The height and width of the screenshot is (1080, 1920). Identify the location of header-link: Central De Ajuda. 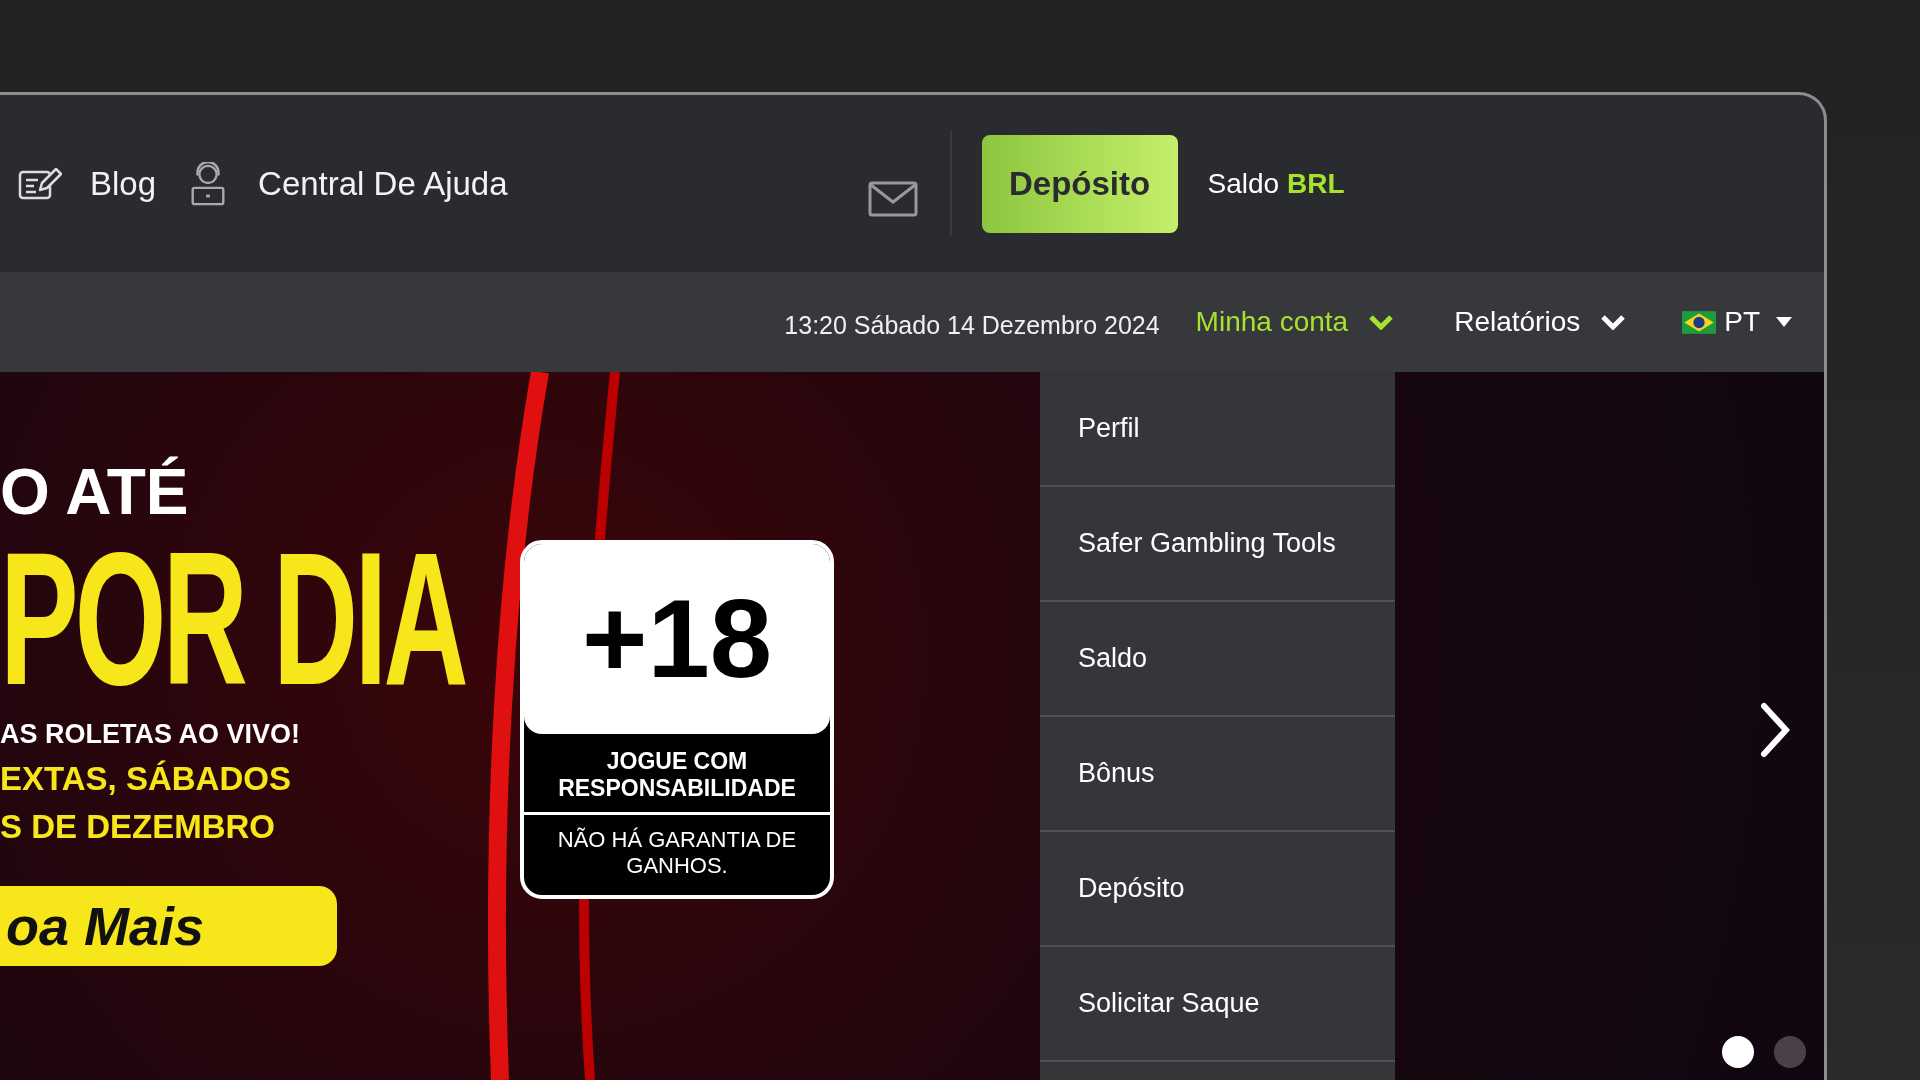
(383, 183).